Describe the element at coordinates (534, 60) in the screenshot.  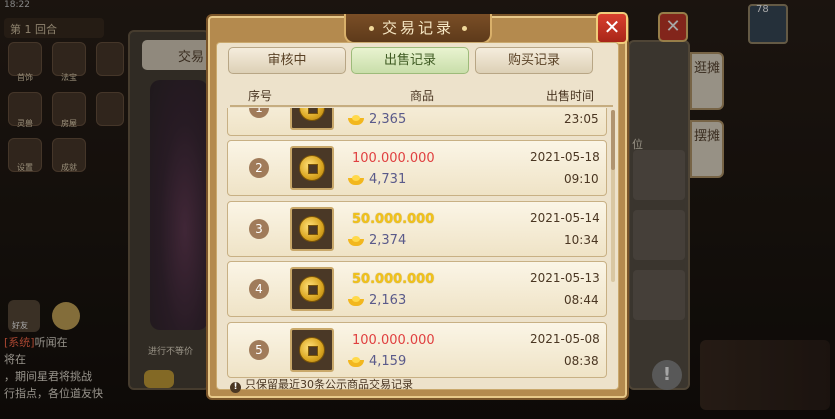
I see `tab-purchase-records: 购买记录` at that location.